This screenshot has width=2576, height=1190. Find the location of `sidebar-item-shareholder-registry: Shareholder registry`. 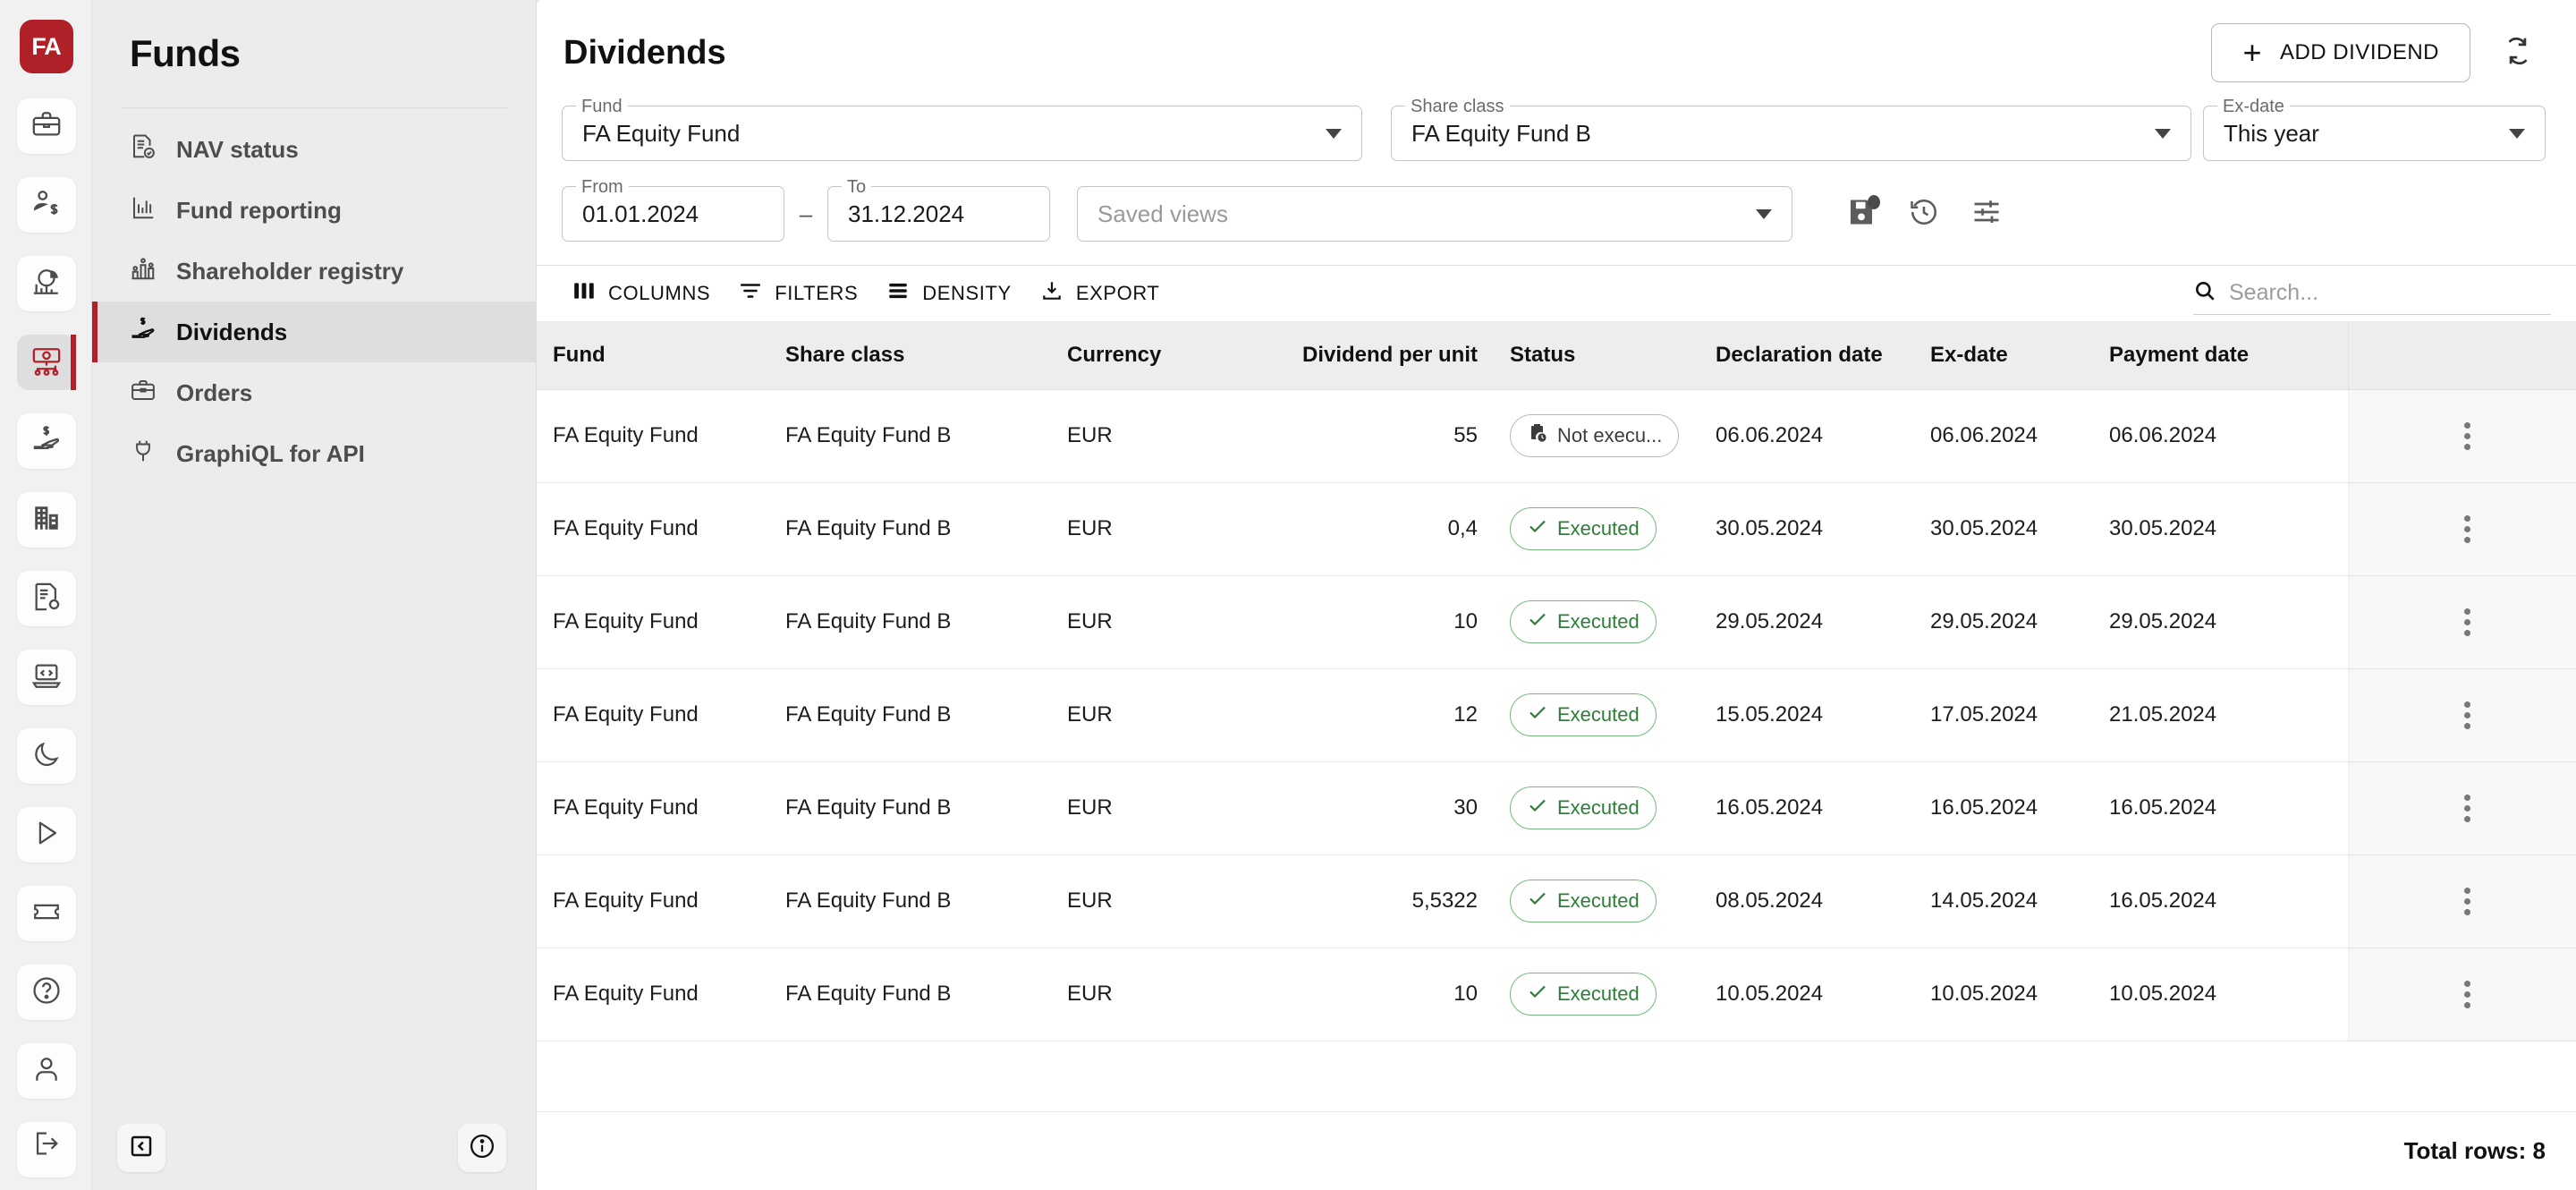

sidebar-item-shareholder-registry: Shareholder registry is located at coordinates (314, 271).